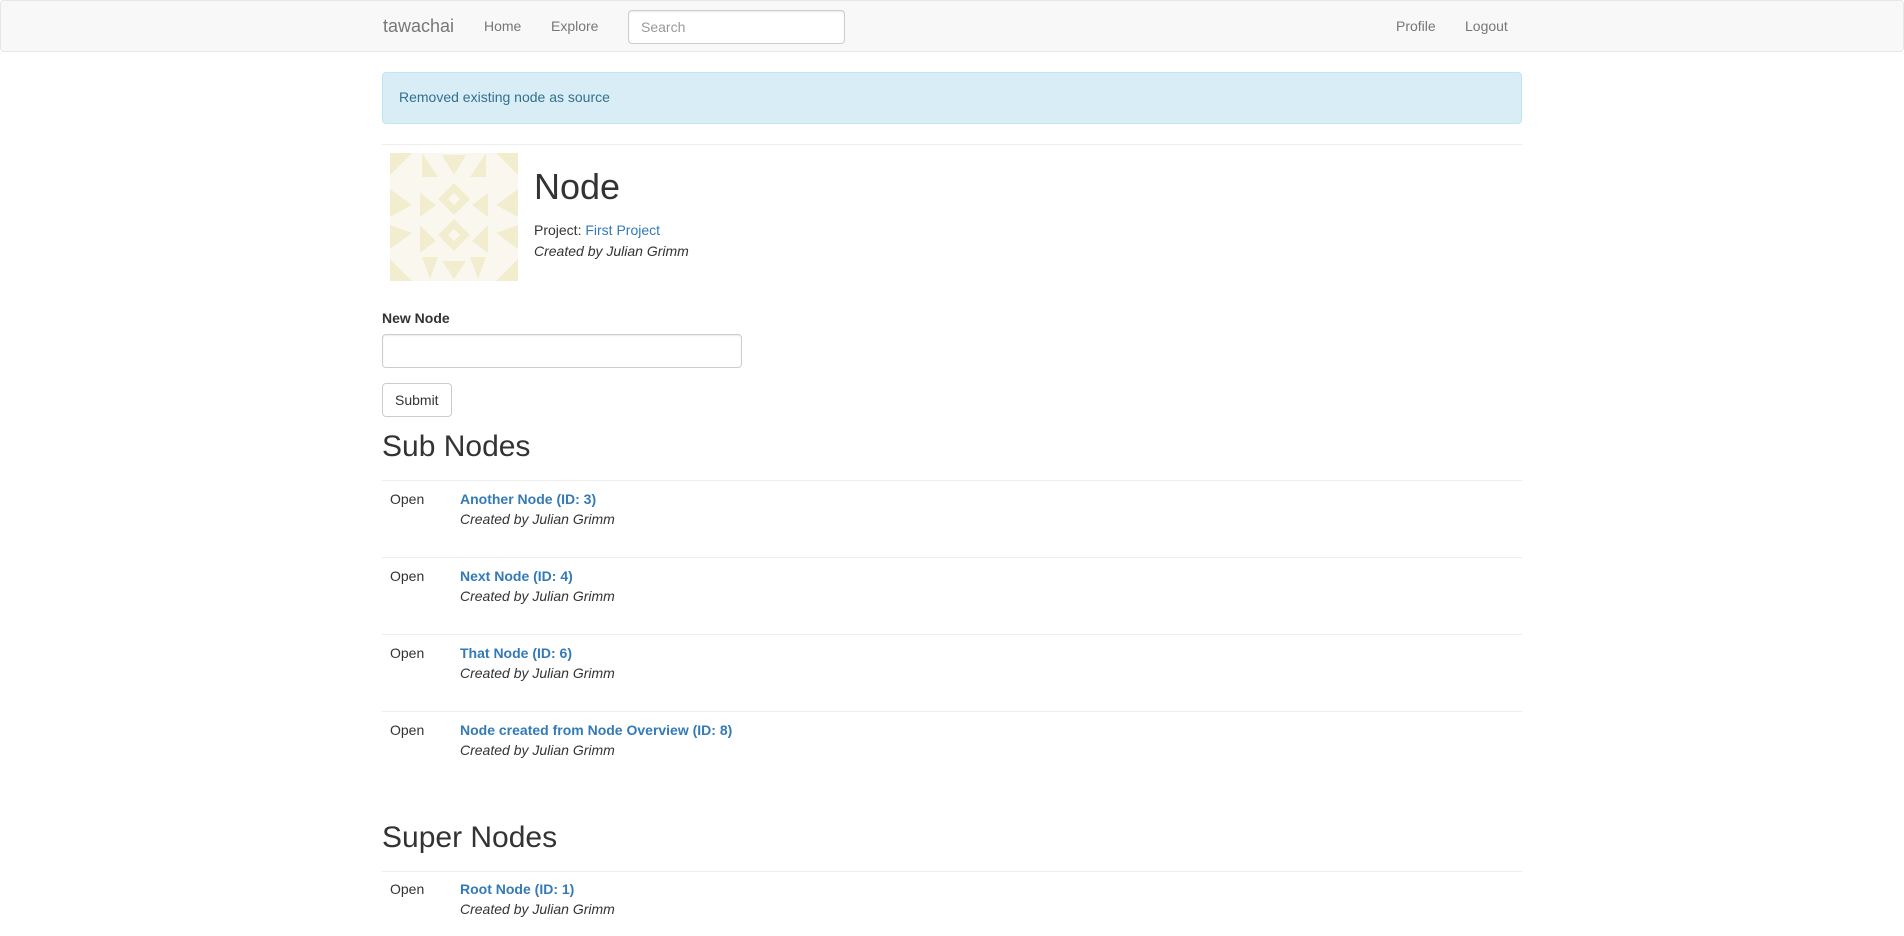 This screenshot has height=936, width=1904. What do you see at coordinates (516, 576) in the screenshot?
I see `node-link: Next Node (ID: 4)` at bounding box center [516, 576].